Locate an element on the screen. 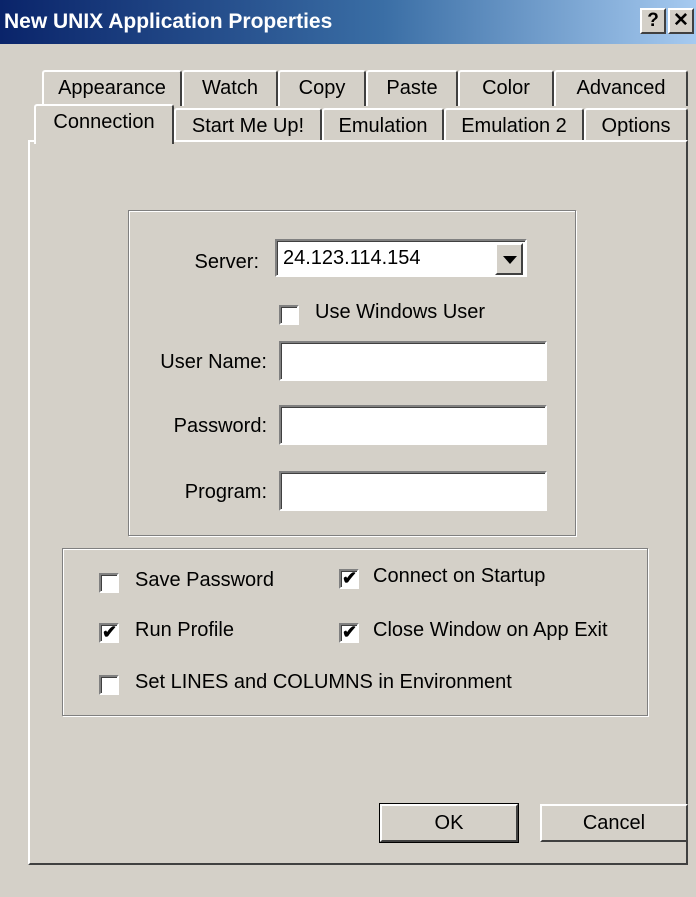 This screenshot has height=897, width=696. title-bar: New UNIX Application Properties ? ✕ is located at coordinates (348, 22).